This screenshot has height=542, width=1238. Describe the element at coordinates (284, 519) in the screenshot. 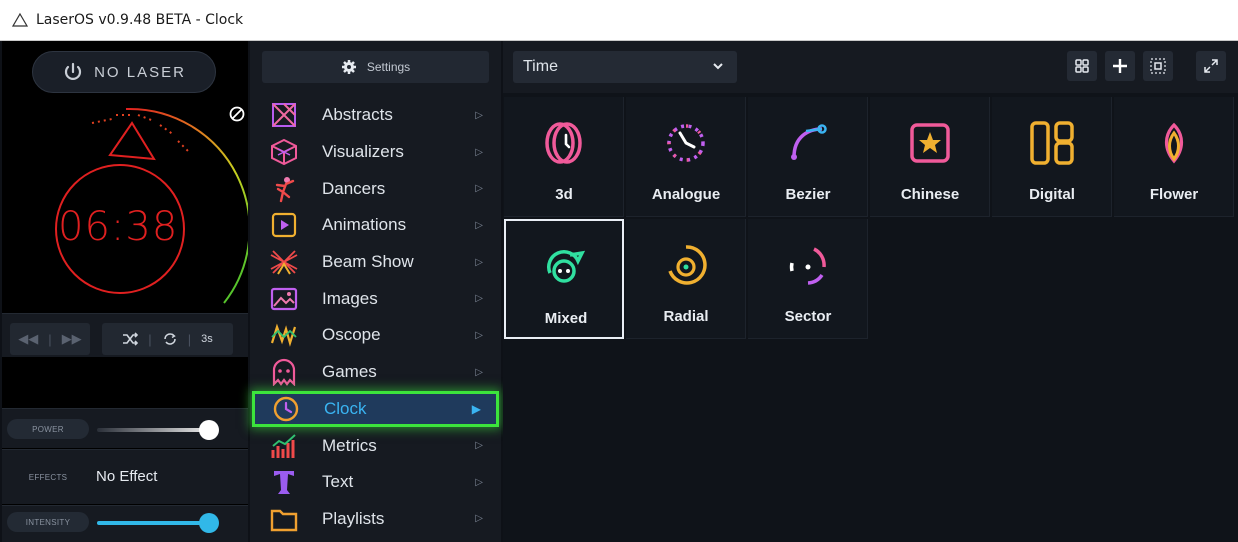

I see `folder-icon` at that location.